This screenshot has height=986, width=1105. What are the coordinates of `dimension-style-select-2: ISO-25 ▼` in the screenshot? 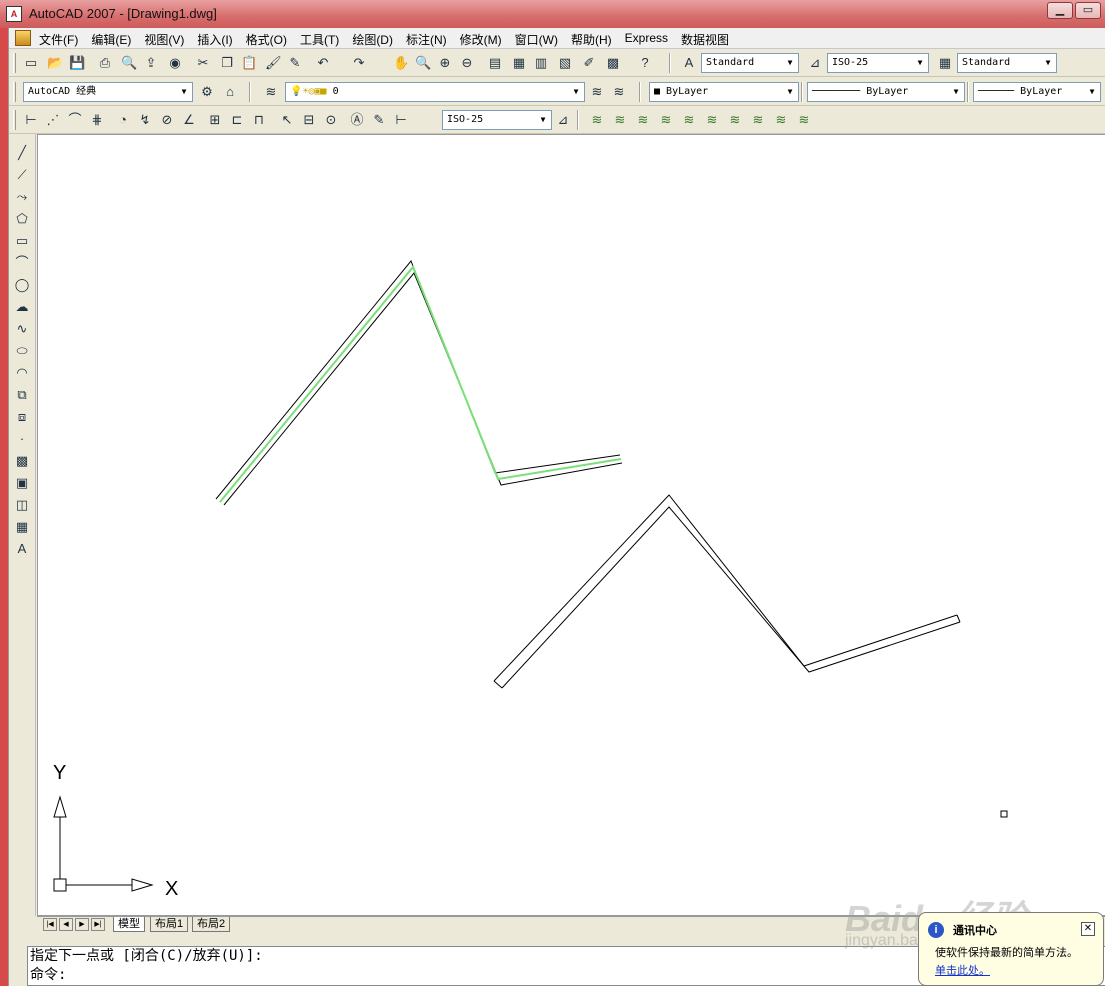 It's located at (497, 120).